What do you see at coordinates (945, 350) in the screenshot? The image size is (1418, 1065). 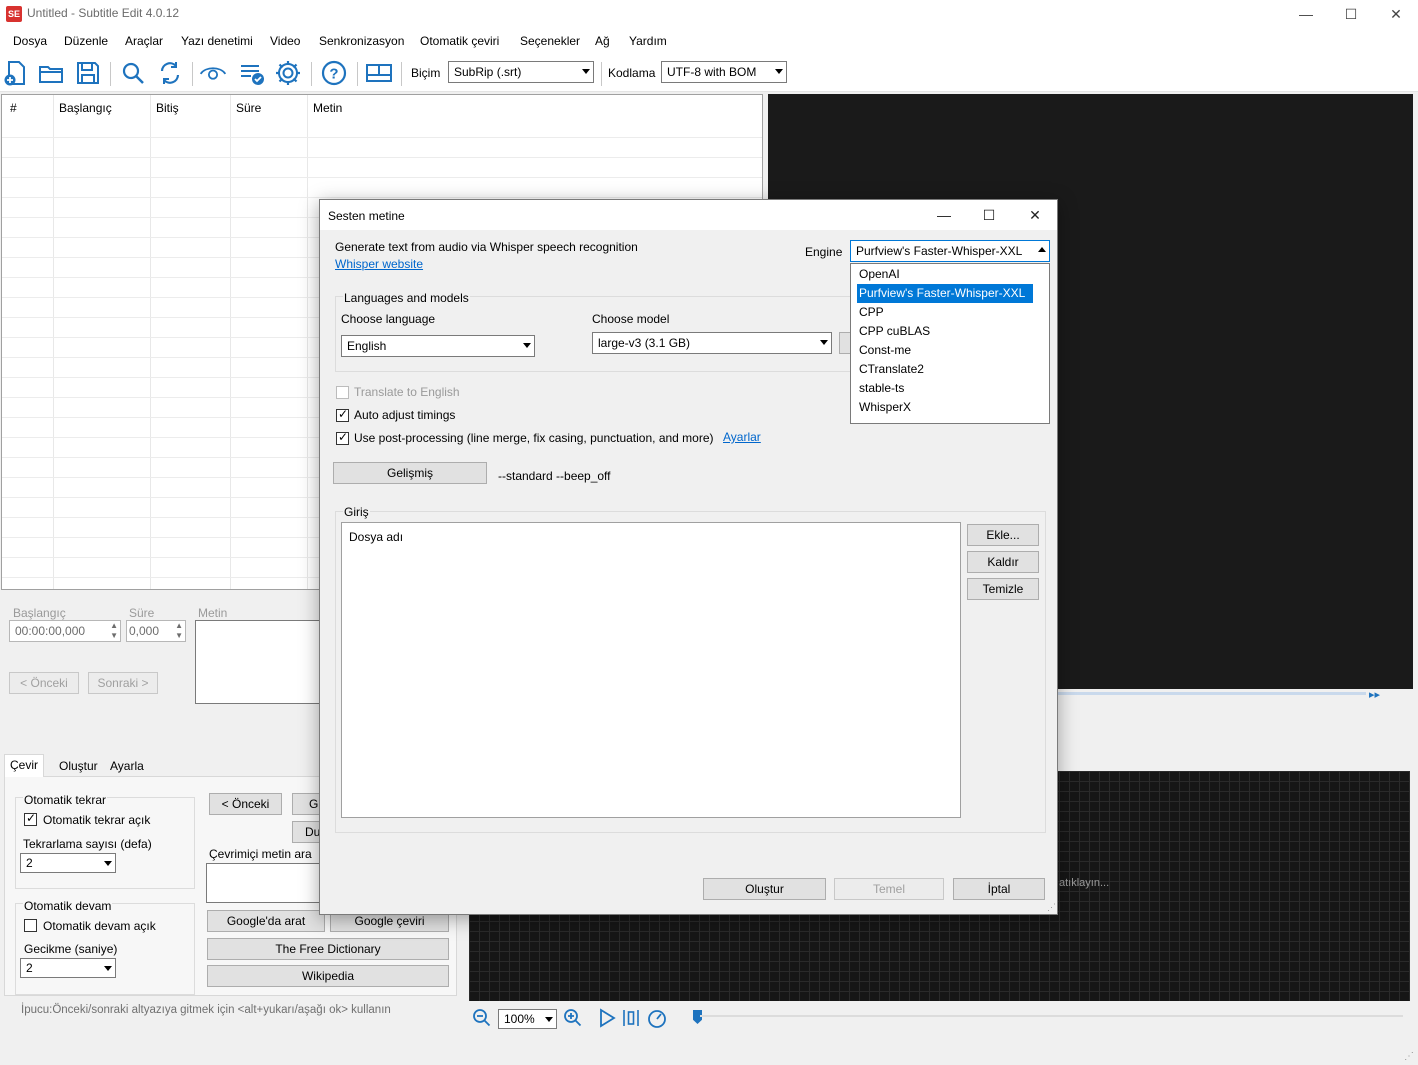 I see `engine-option-const-me: Const-me` at bounding box center [945, 350].